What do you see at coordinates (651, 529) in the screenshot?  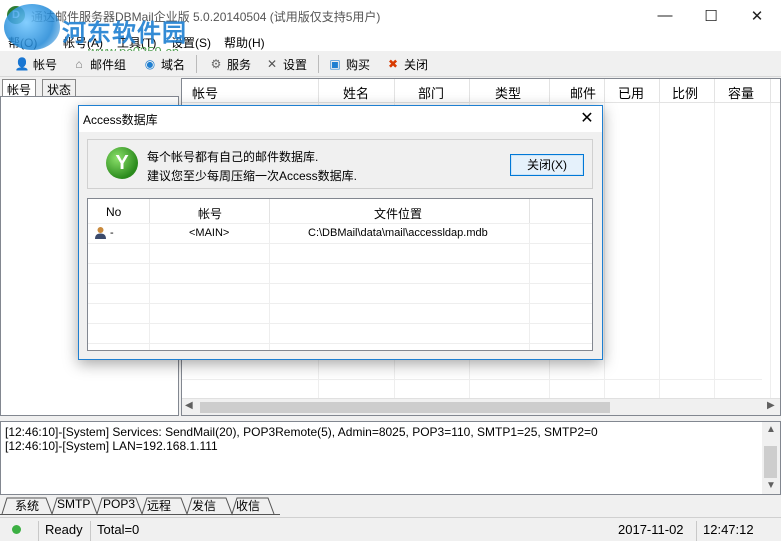 I see `status-date: 2017-11-02` at bounding box center [651, 529].